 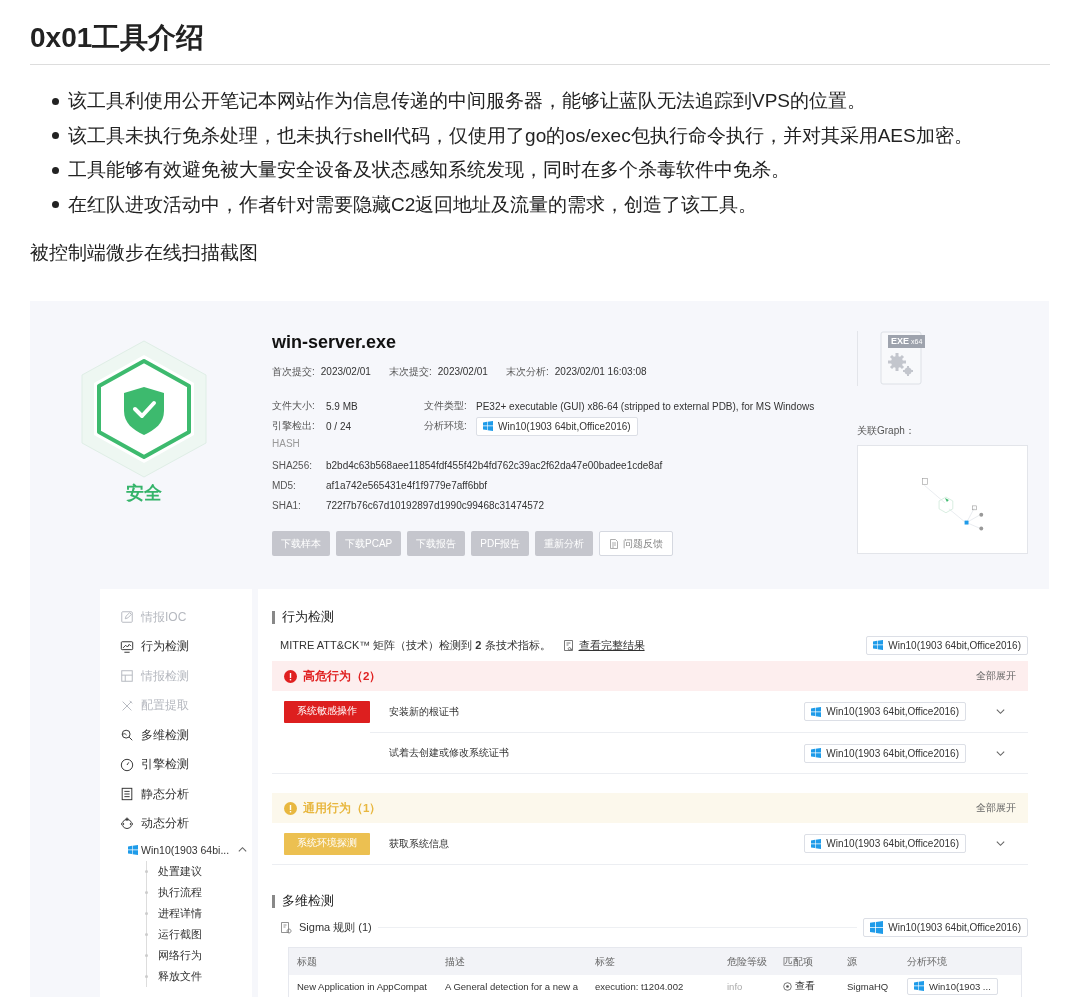 I want to click on table-cell-text: info, so click(x=735, y=986).